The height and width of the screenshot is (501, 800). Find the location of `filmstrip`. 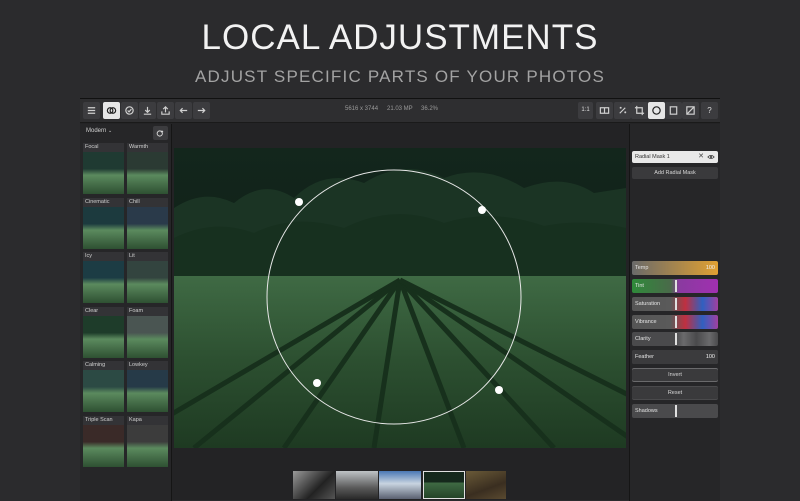

filmstrip is located at coordinates (400, 485).